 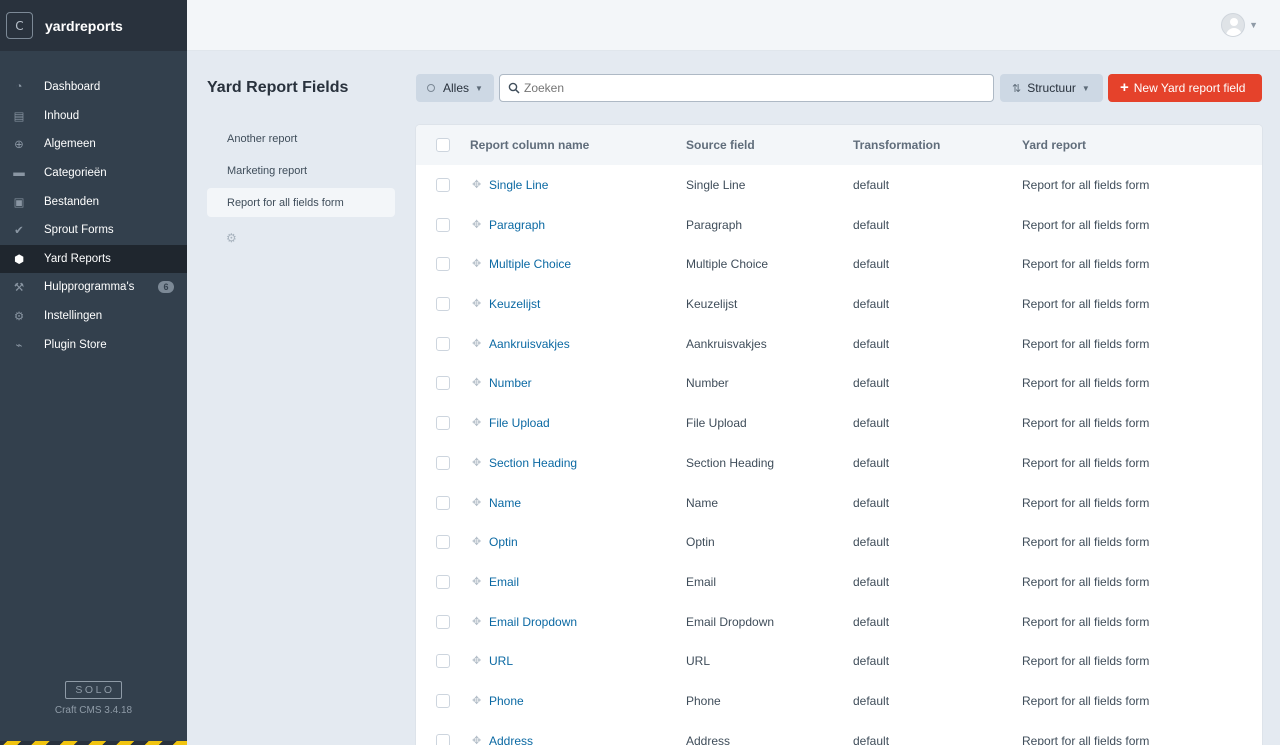 I want to click on new-field-label: New Yard report field, so click(x=1189, y=88).